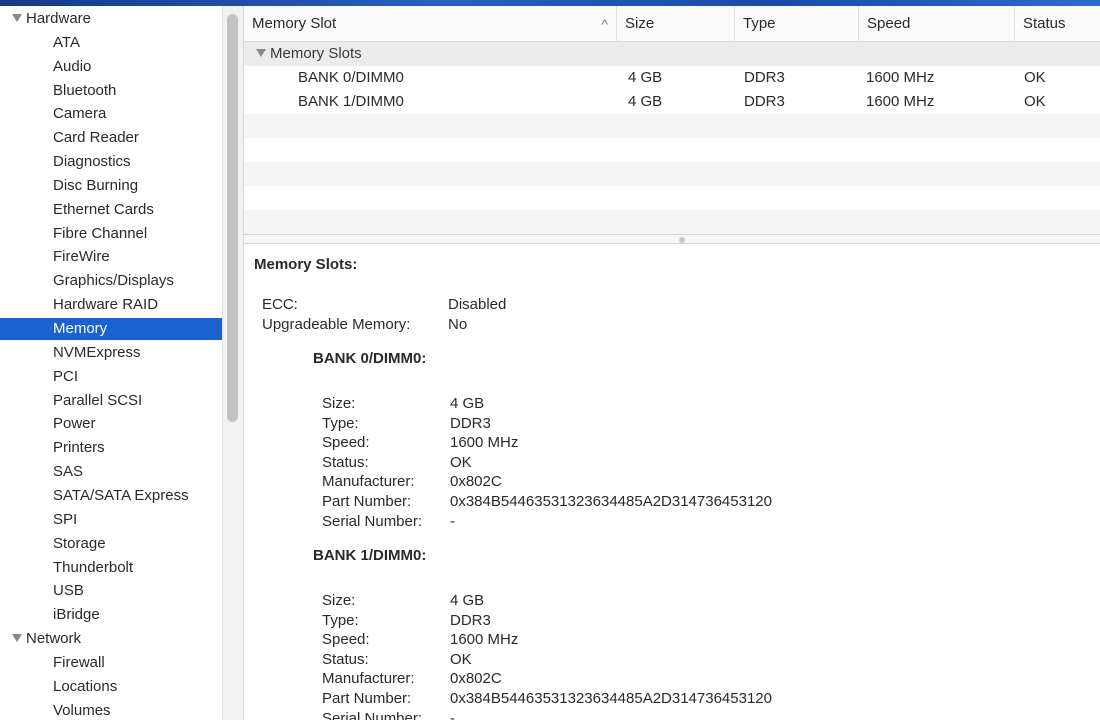  I want to click on sidebar-item-graphics-displays: Graphics/Displays, so click(111, 281).